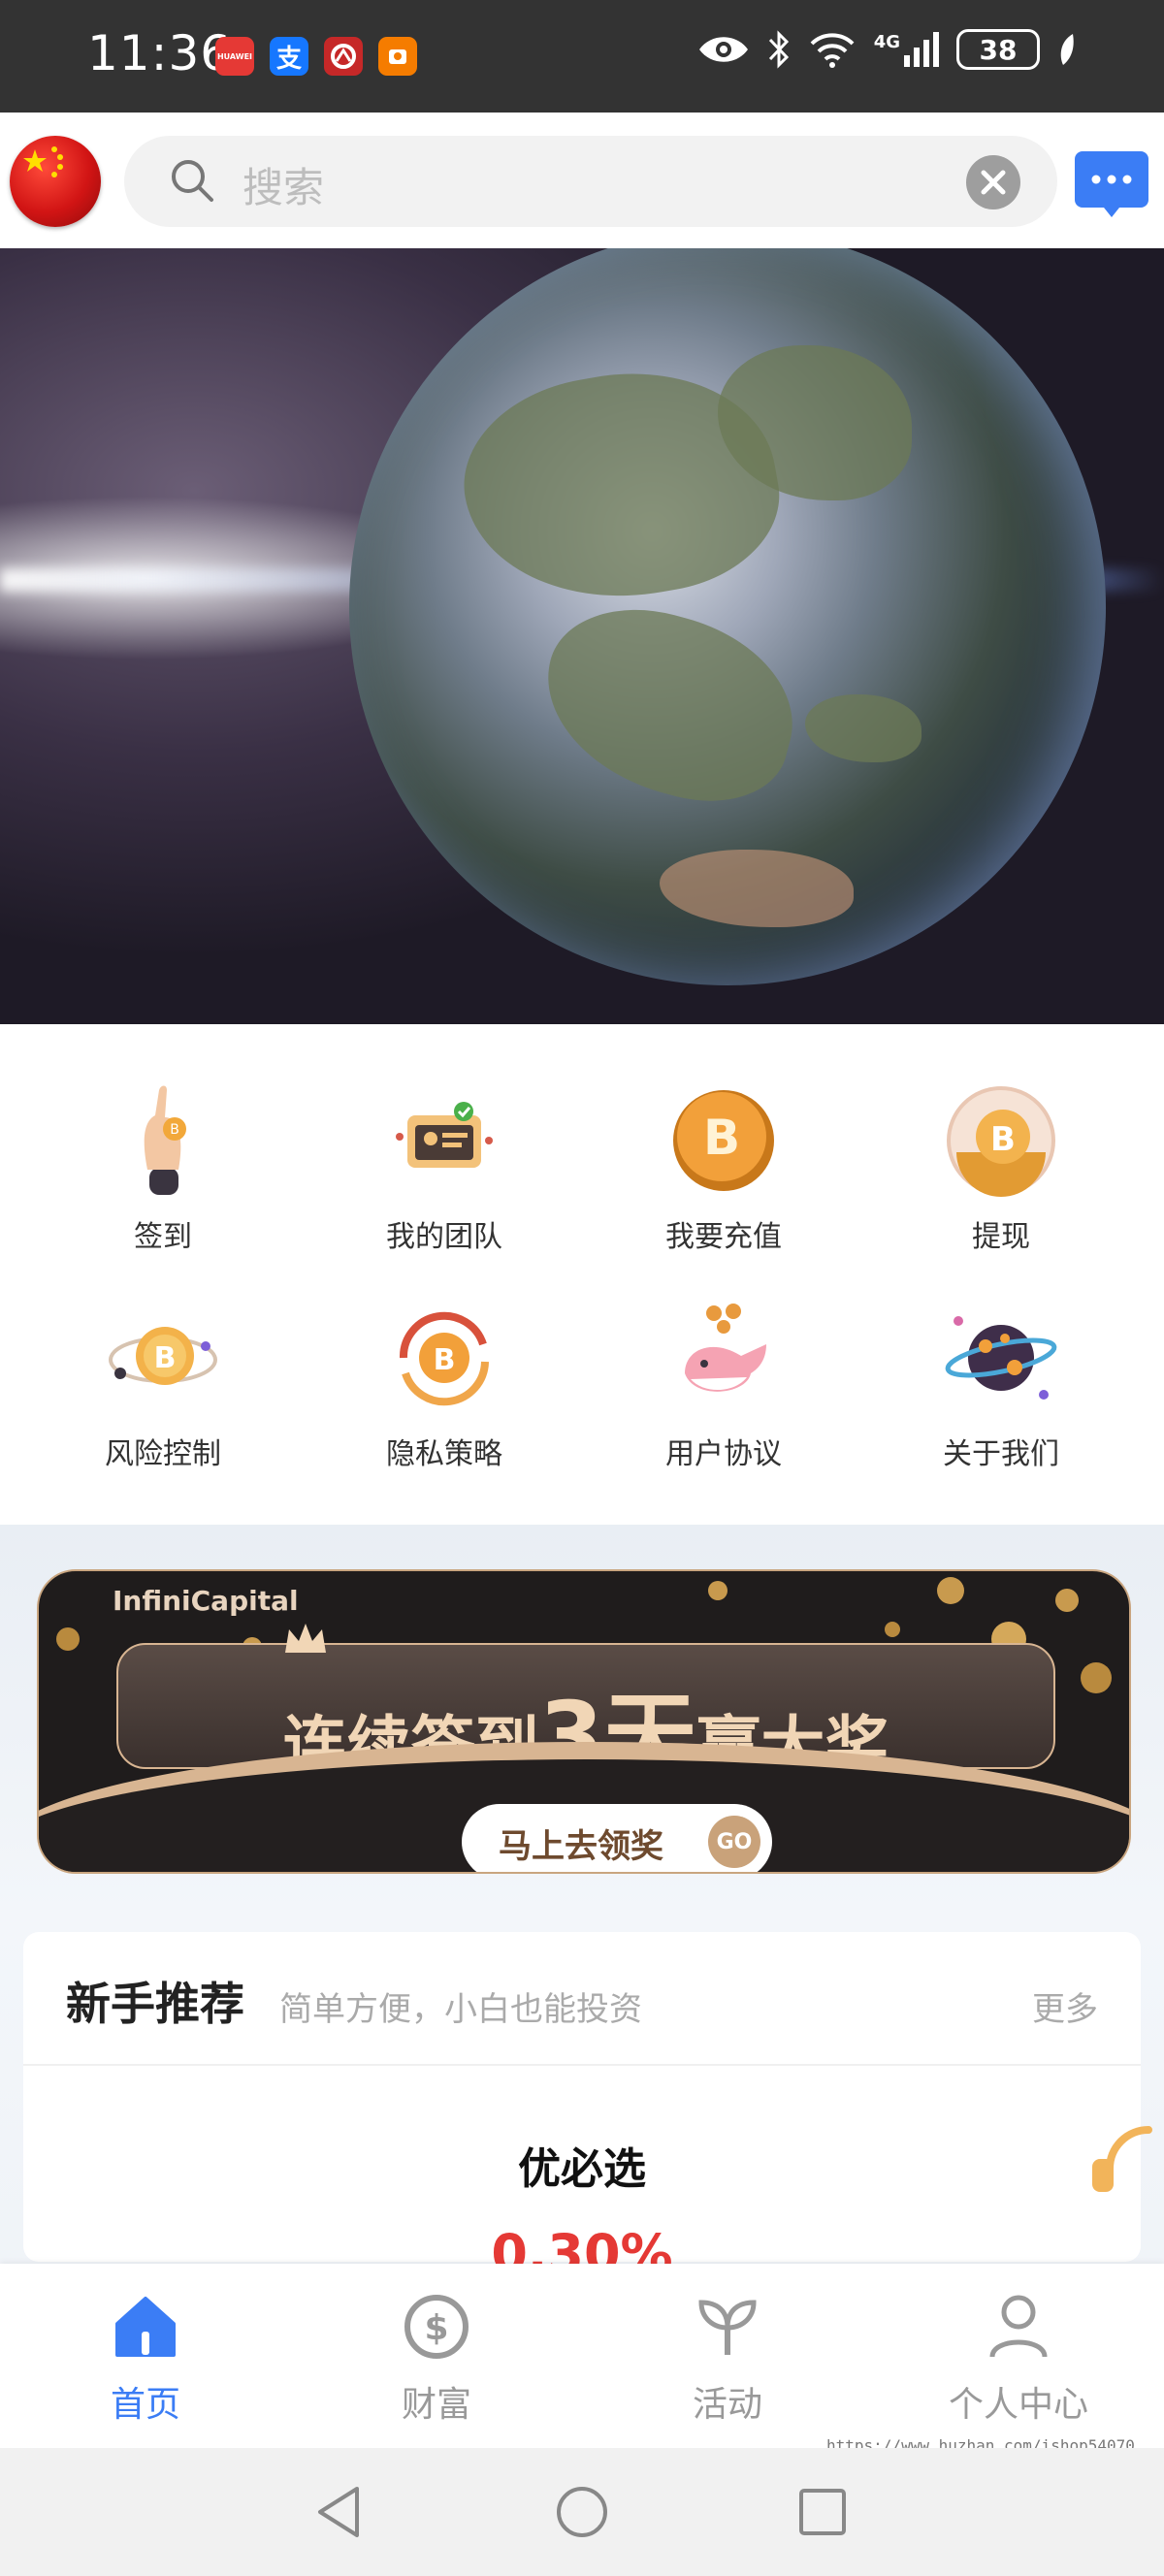 This screenshot has width=1164, height=2576. I want to click on home-circle-icon, so click(582, 2512).